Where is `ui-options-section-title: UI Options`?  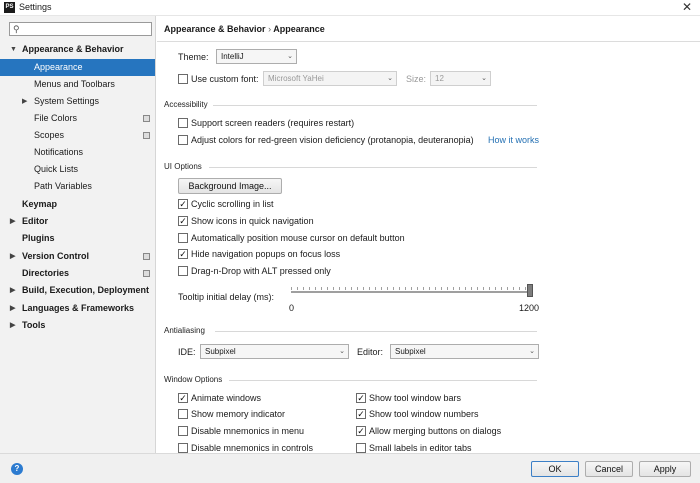
ui-options-section-title: UI Options is located at coordinates (183, 166).